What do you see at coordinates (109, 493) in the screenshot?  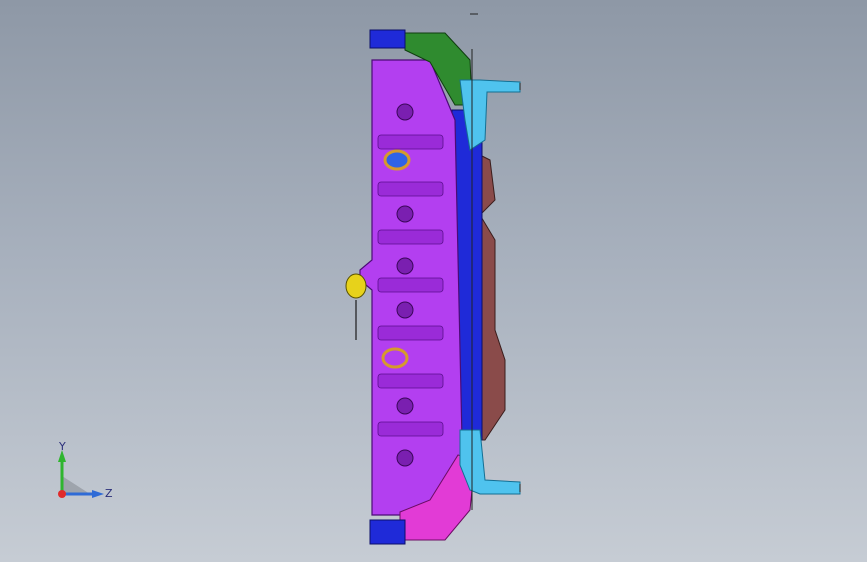 I see `z-axis-label: Z` at bounding box center [109, 493].